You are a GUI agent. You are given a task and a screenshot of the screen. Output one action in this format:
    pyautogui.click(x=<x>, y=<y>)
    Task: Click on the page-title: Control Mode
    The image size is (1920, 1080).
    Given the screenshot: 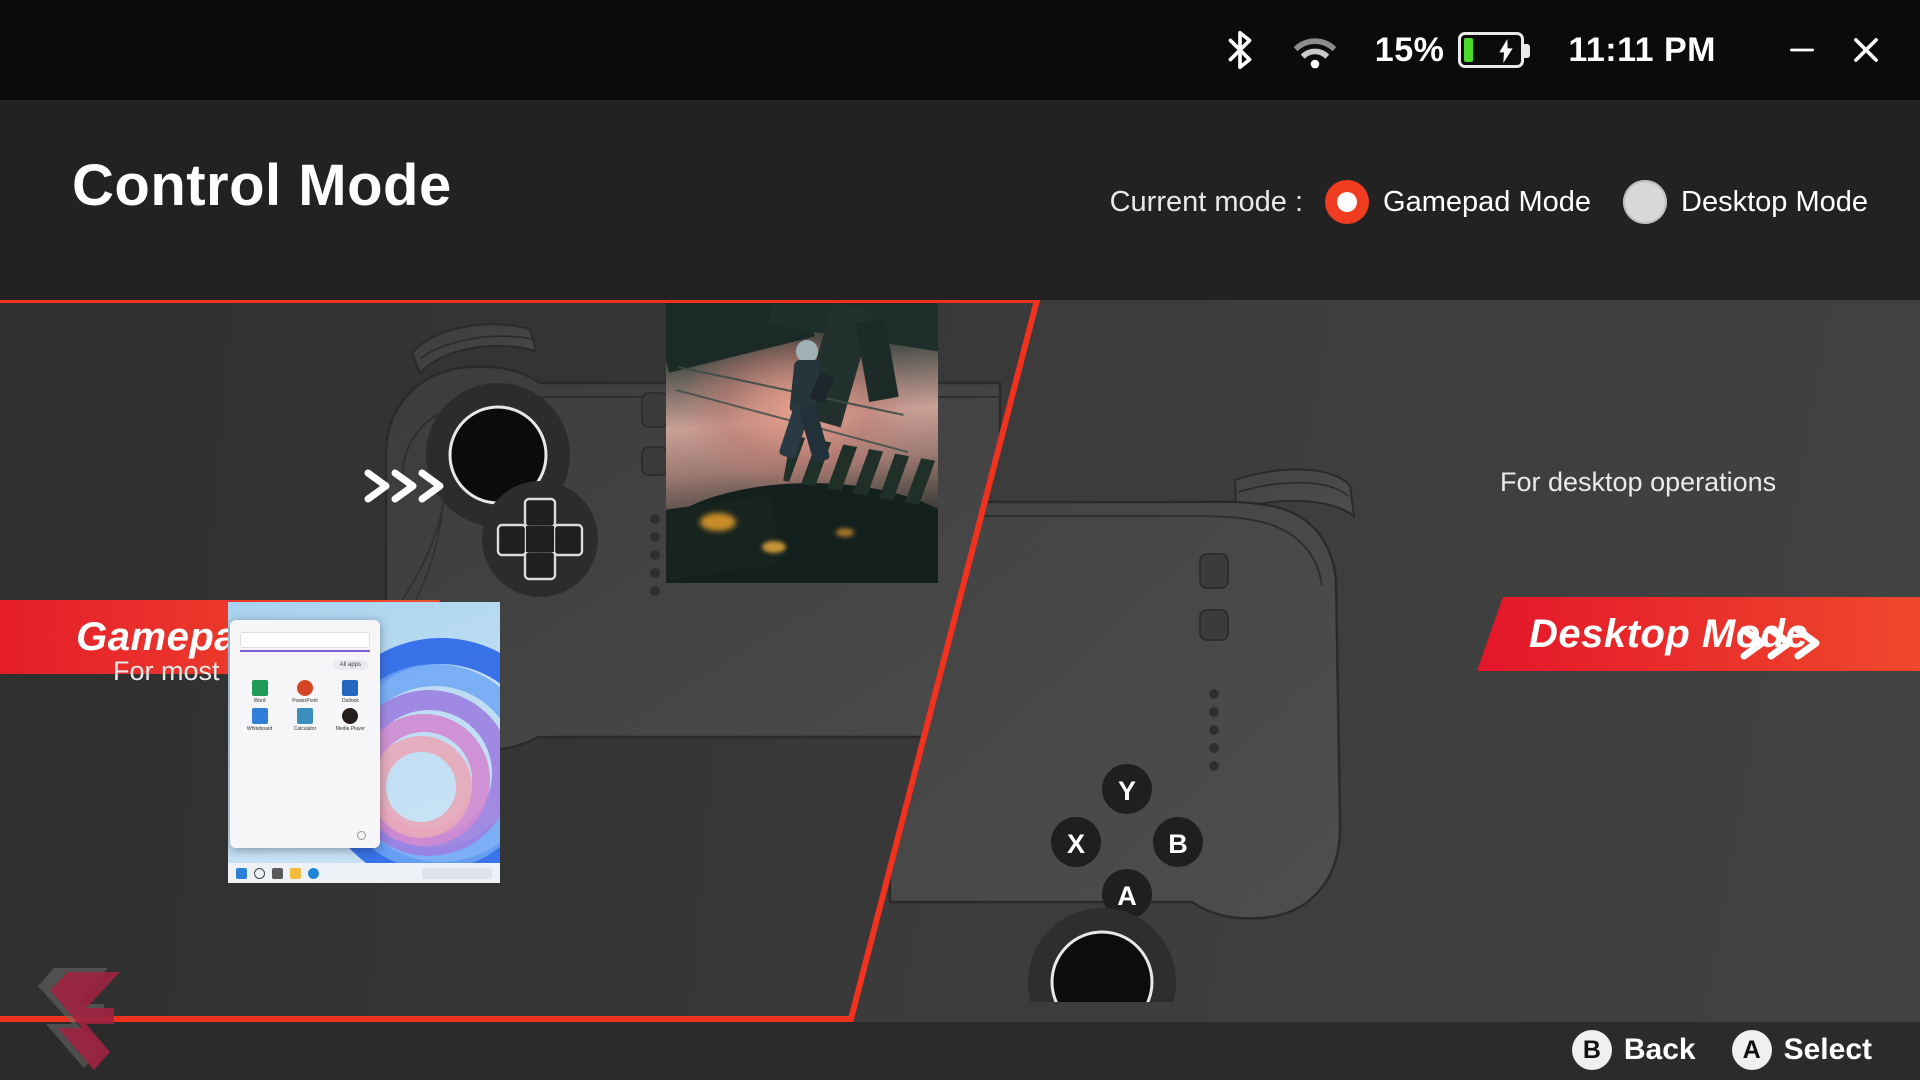 What is the action you would take?
    pyautogui.click(x=262, y=185)
    